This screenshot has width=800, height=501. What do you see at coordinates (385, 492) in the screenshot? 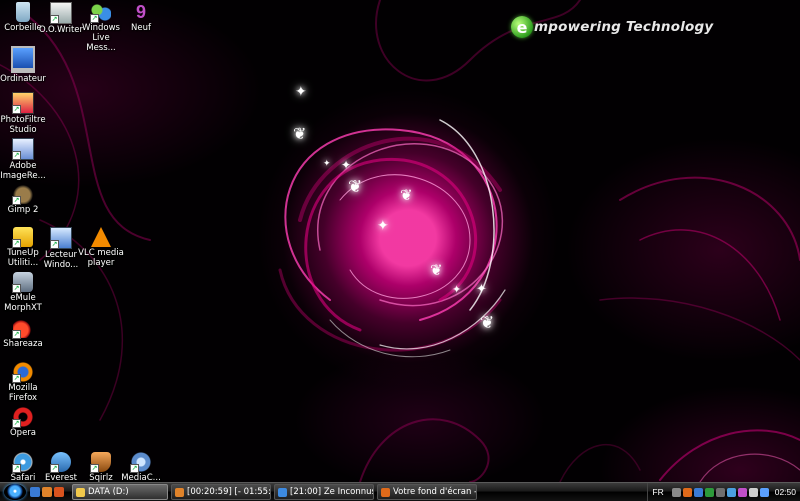
I see `firefox-icon` at bounding box center [385, 492].